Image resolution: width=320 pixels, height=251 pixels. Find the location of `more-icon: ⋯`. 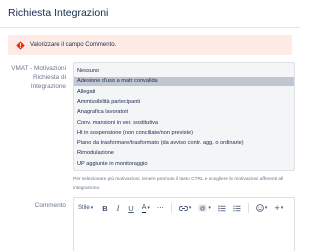

more-icon: ⋯ is located at coordinates (160, 208).